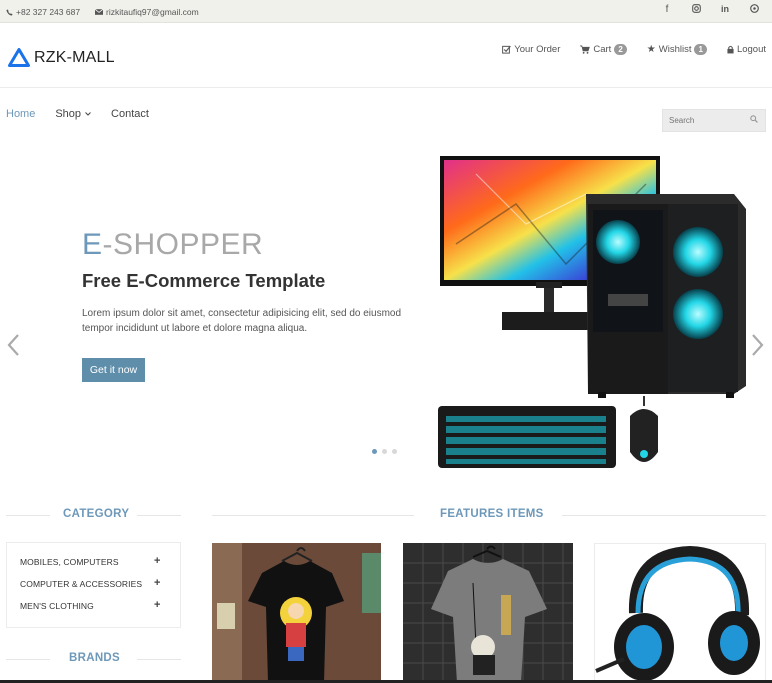 Image resolution: width=772 pixels, height=683 pixels. I want to click on carousel-indicators, so click(384, 451).